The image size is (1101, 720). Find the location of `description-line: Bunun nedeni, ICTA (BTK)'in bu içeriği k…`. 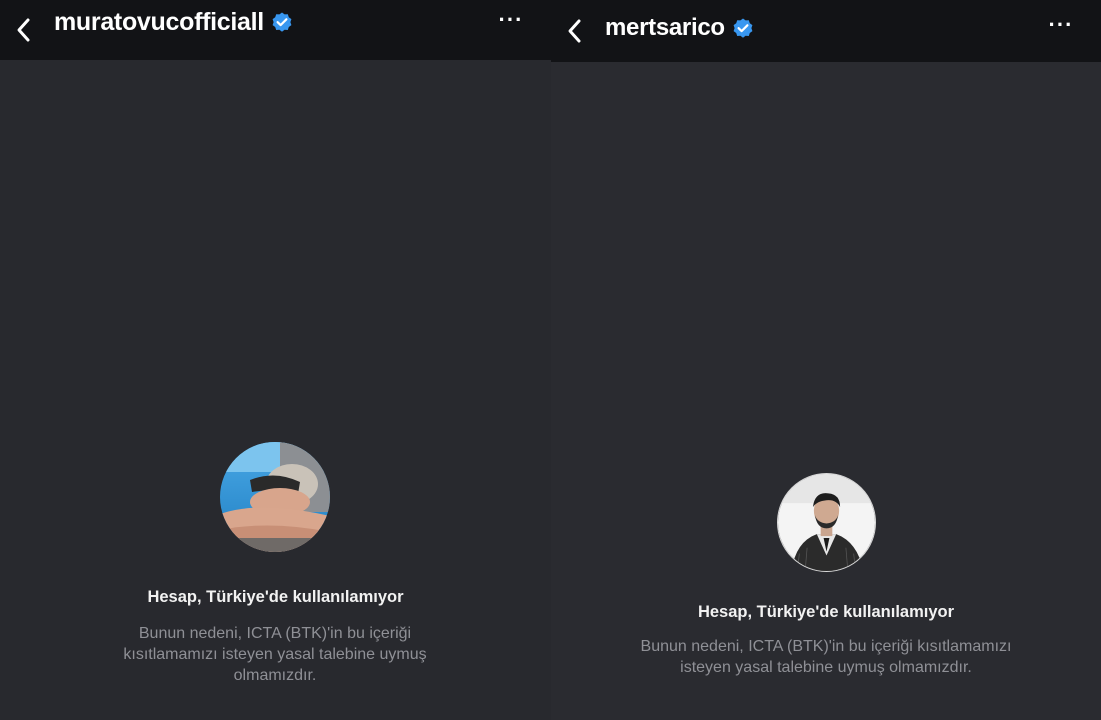

description-line: Bunun nedeni, ICTA (BTK)'in bu içeriği k… is located at coordinates (826, 646).